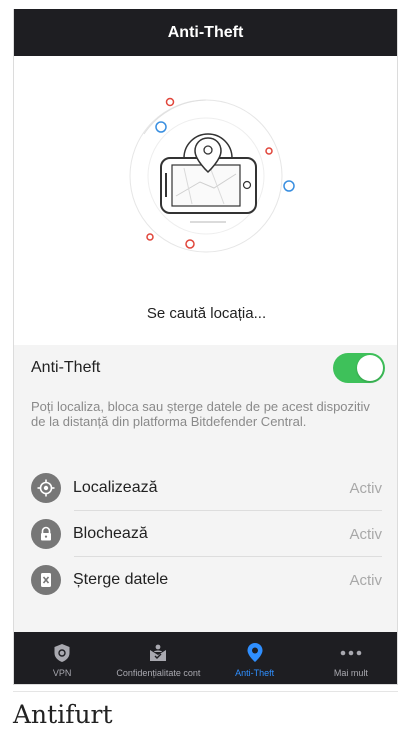 This screenshot has height=737, width=398. Describe the element at coordinates (158, 653) in the screenshot. I see `account-privacy-icon` at that location.